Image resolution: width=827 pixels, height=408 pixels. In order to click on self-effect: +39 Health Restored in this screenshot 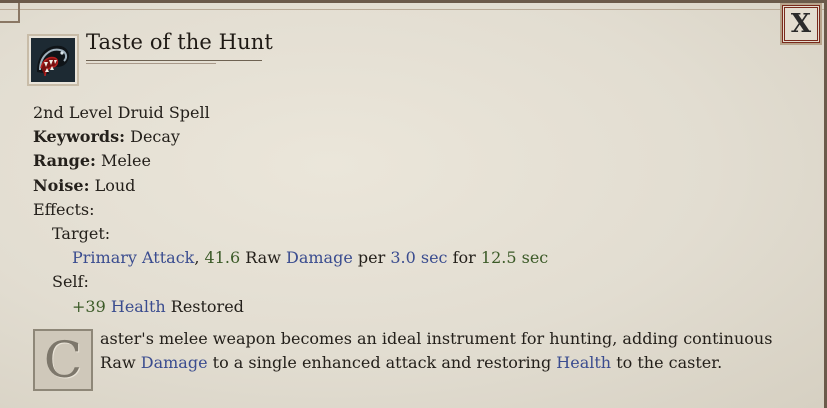, I will do `click(290, 307)`.